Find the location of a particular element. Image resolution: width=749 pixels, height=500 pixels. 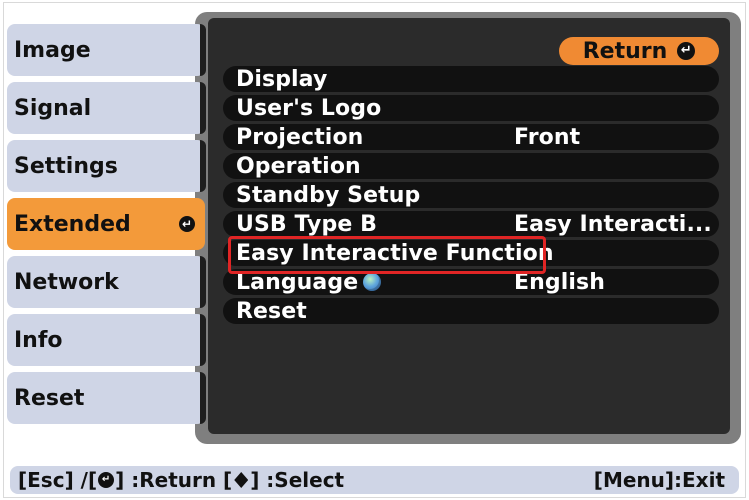

menu-item-language: Language English is located at coordinates (471, 282).